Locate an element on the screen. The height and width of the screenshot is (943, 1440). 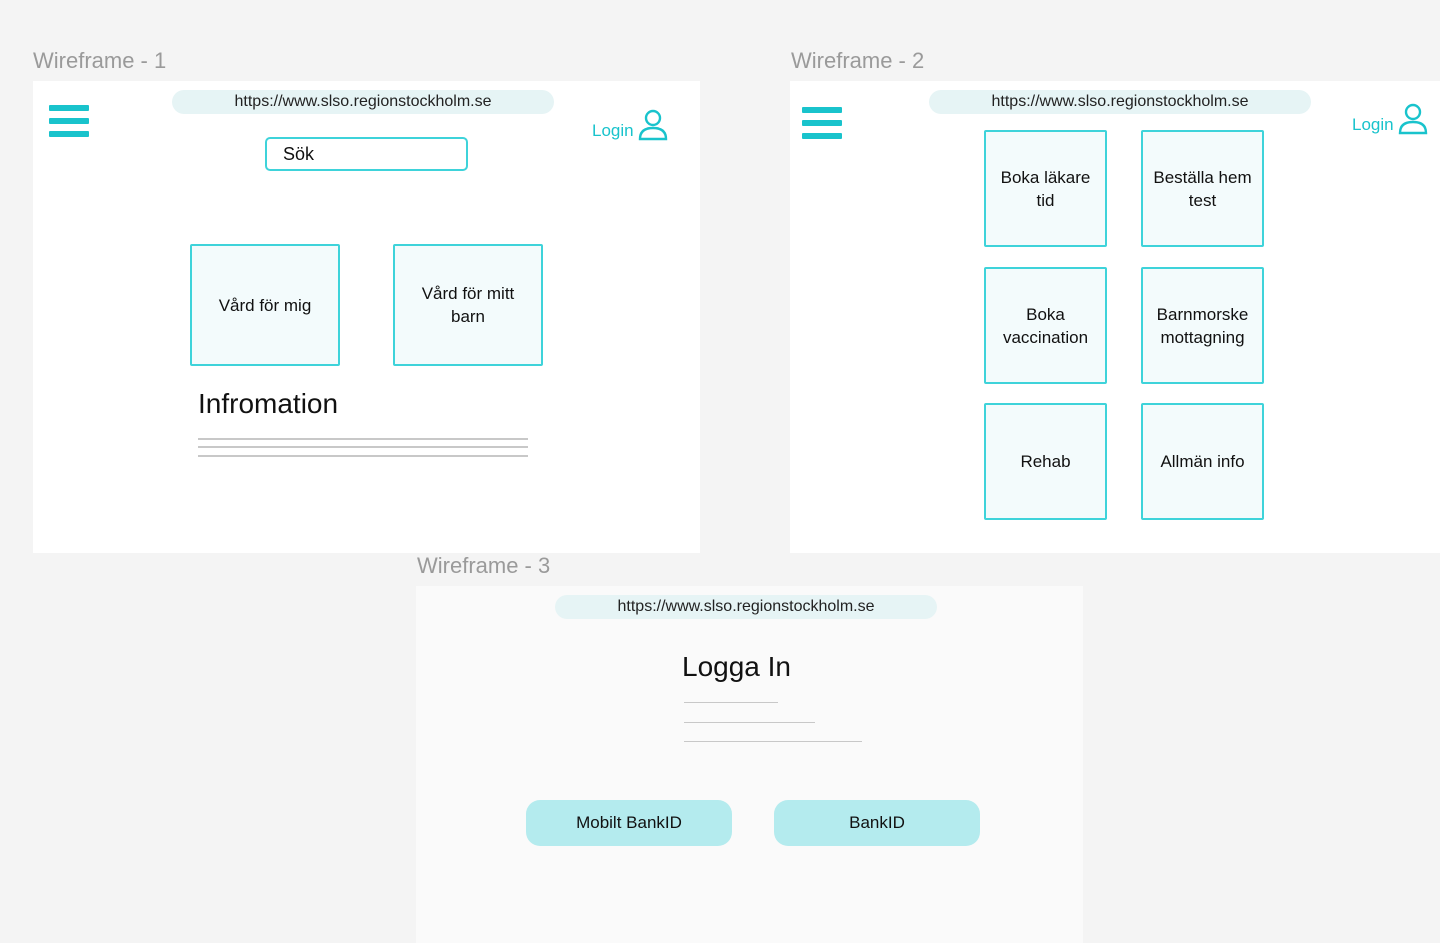
tile-boka-lakare-tid: Boka läkare tid is located at coordinates (1045, 188).